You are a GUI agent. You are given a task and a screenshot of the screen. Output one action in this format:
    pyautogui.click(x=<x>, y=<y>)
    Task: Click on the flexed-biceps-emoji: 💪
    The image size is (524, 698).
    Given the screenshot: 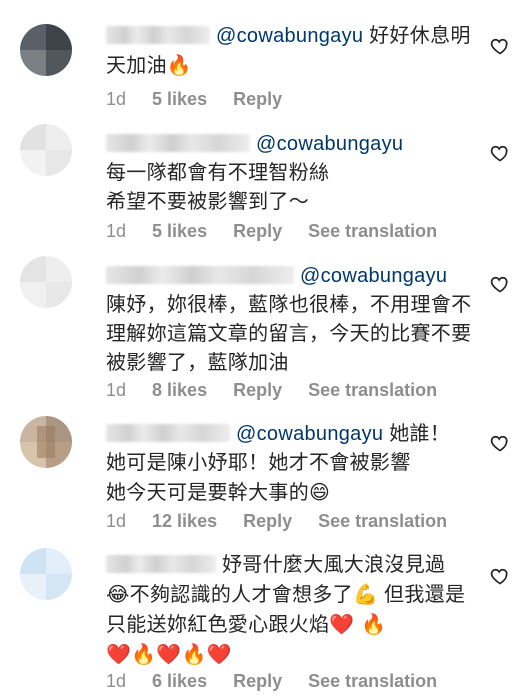 What is the action you would take?
    pyautogui.click(x=365, y=594)
    